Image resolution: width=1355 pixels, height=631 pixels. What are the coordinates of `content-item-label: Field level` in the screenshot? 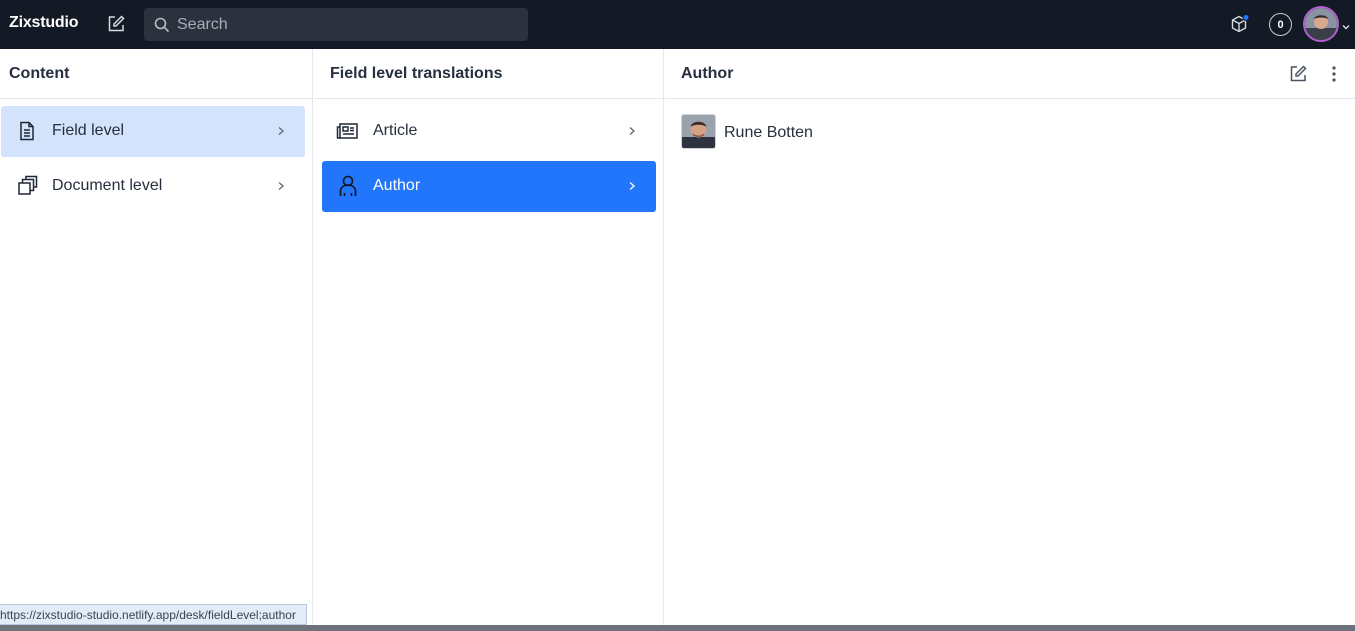 It's located at (88, 130).